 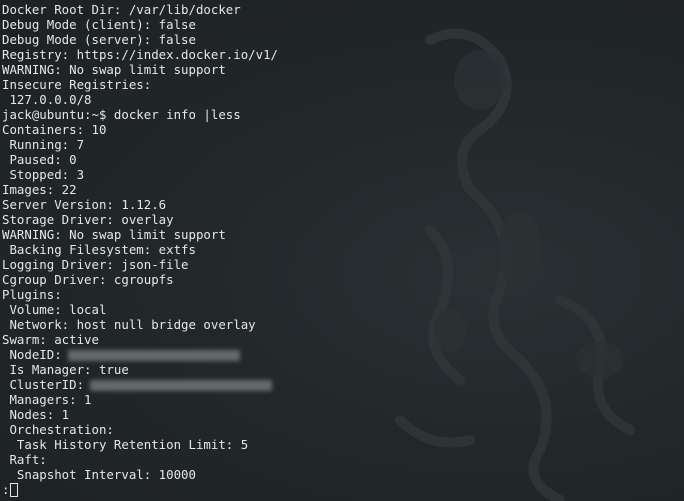 I want to click on pager-prompt: :, so click(x=10, y=489).